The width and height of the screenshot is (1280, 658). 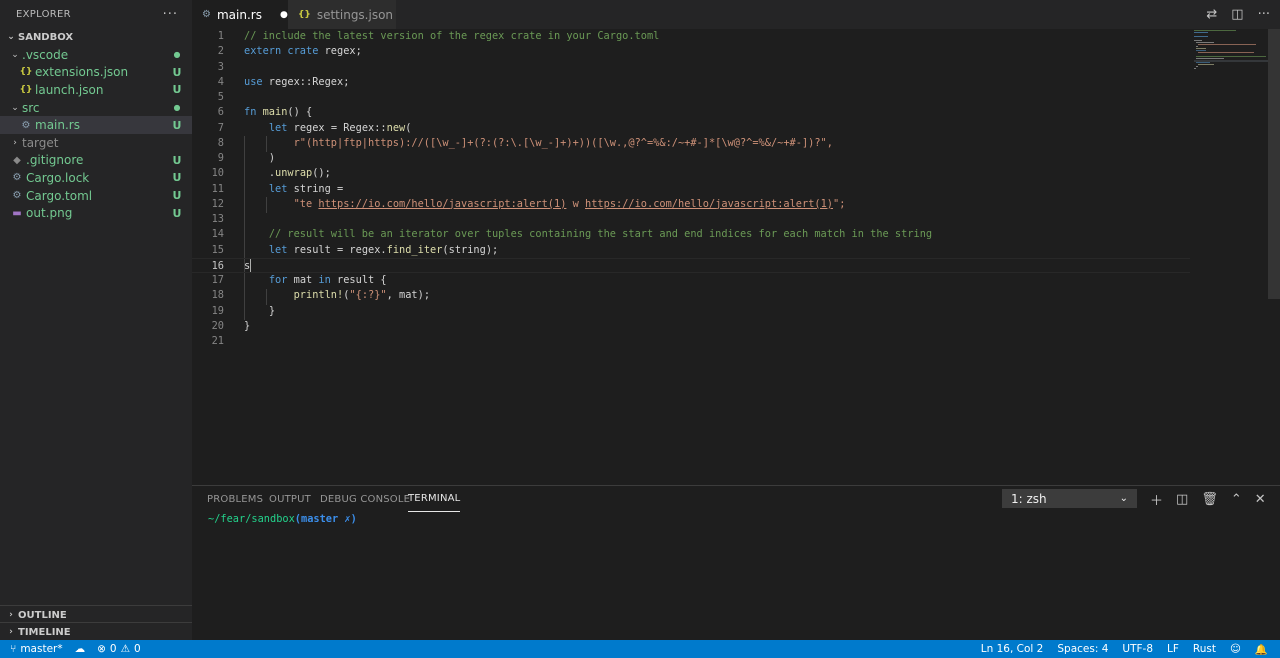 What do you see at coordinates (434, 499) in the screenshot?
I see `panel-tab-terminal: TERMINAL` at bounding box center [434, 499].